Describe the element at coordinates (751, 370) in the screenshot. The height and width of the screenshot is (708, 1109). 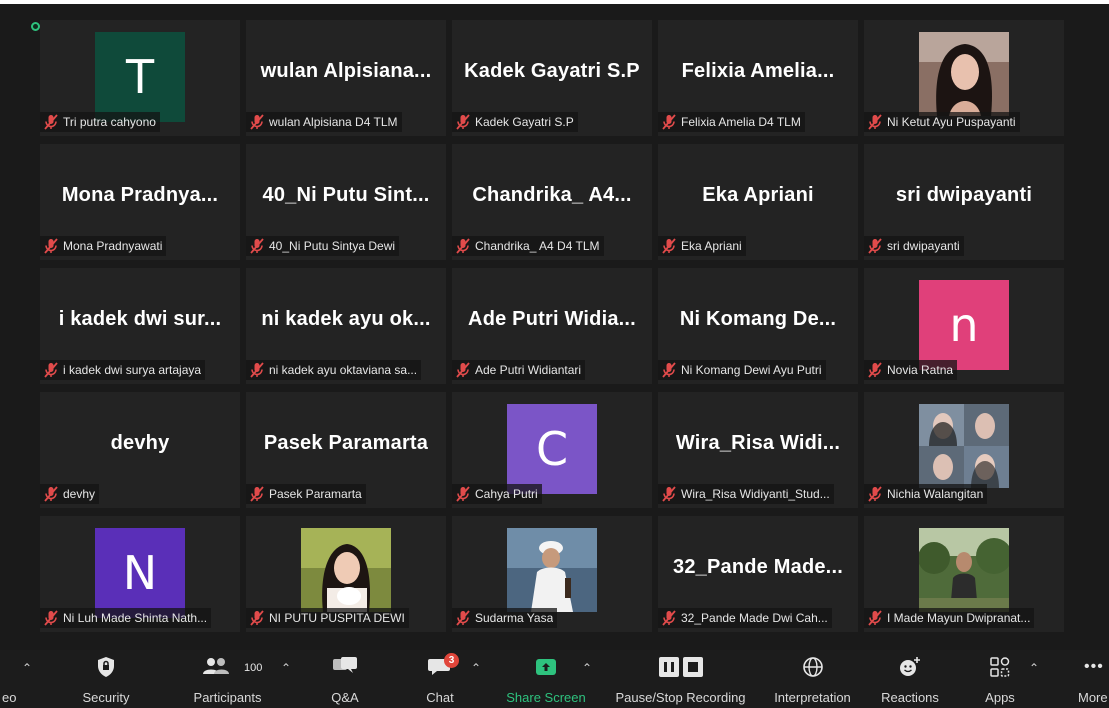
I see `participant-name: Ni Komang Dewi Ayu Putri` at that location.